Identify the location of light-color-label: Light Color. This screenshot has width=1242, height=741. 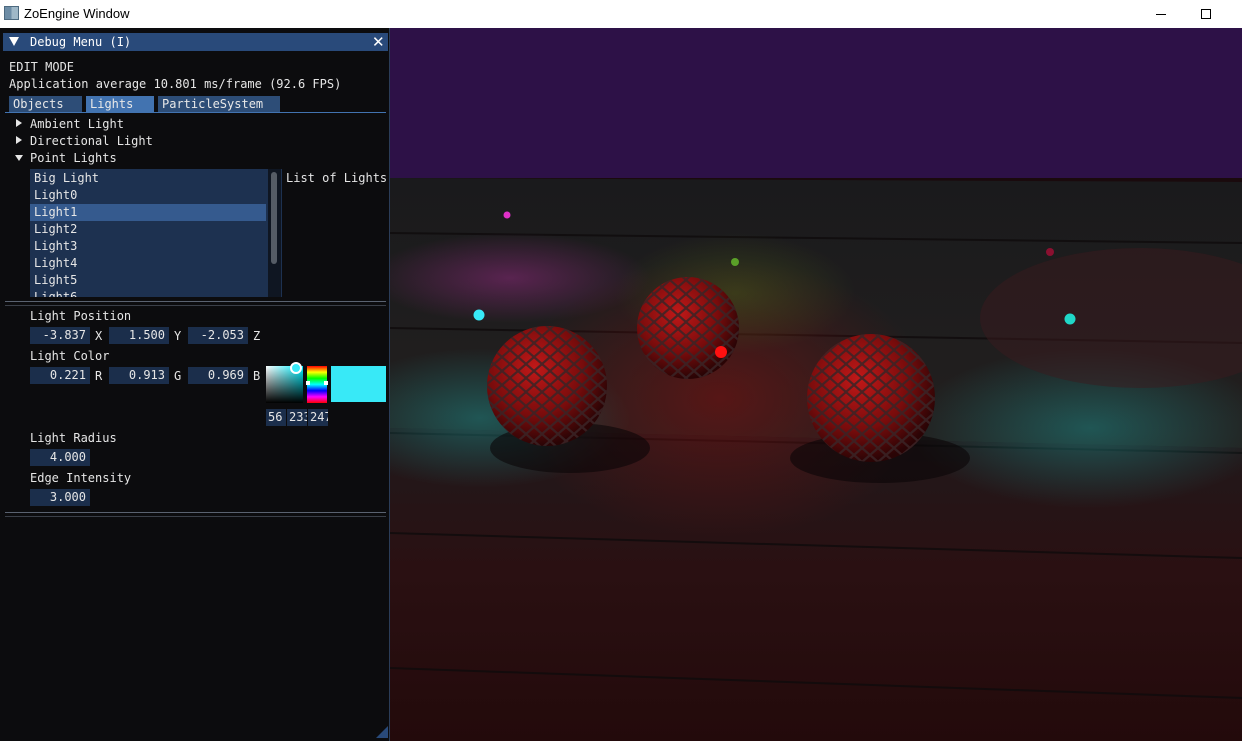
(70, 356).